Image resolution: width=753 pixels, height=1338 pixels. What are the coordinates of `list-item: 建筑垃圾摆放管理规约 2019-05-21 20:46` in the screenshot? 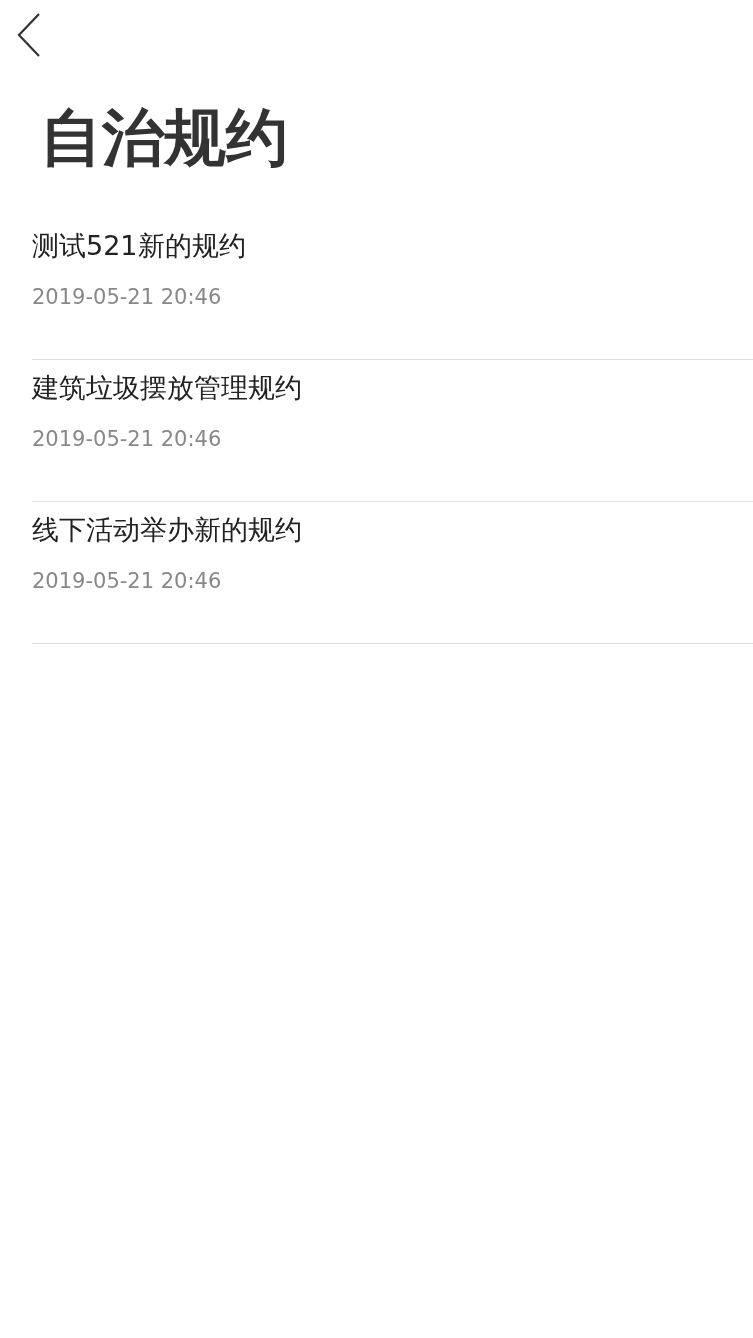 It's located at (392, 431).